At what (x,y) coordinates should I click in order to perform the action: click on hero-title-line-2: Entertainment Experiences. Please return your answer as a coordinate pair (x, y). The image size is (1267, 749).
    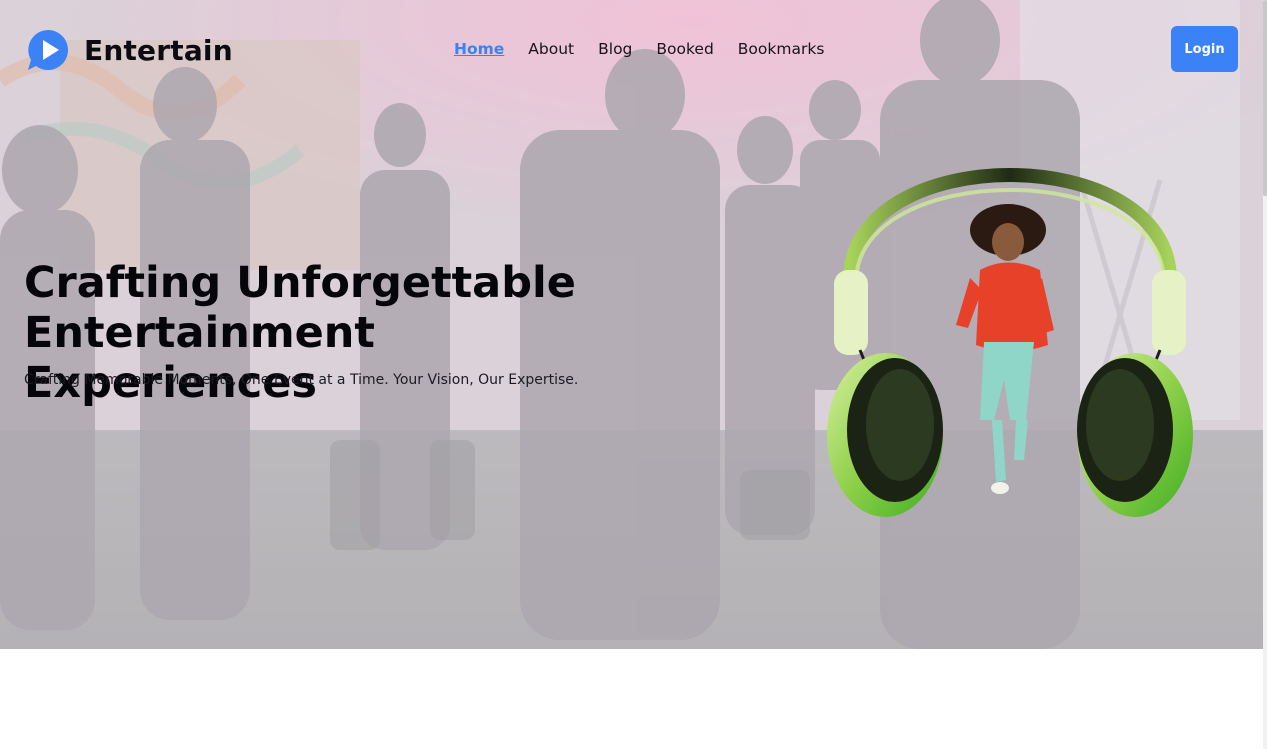
    Looking at the image, I should click on (199, 358).